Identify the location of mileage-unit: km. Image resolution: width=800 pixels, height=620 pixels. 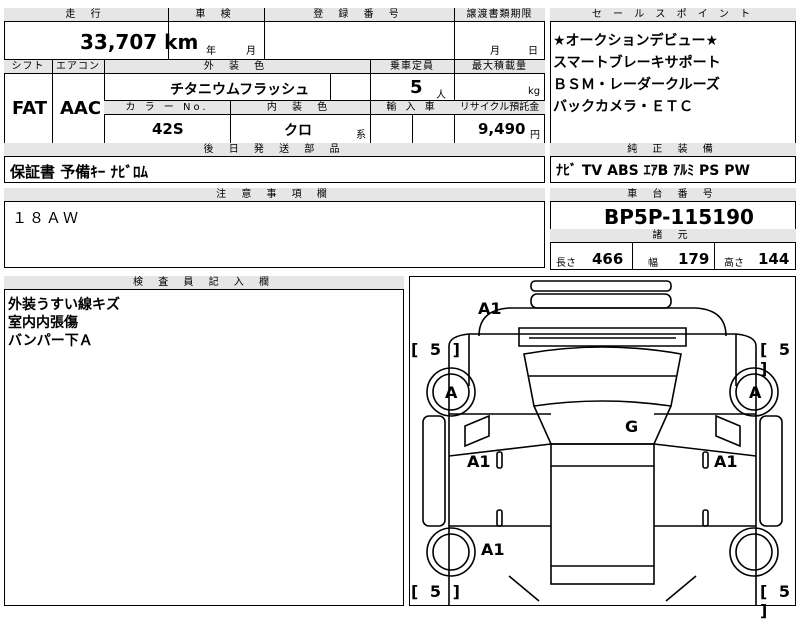
(181, 42).